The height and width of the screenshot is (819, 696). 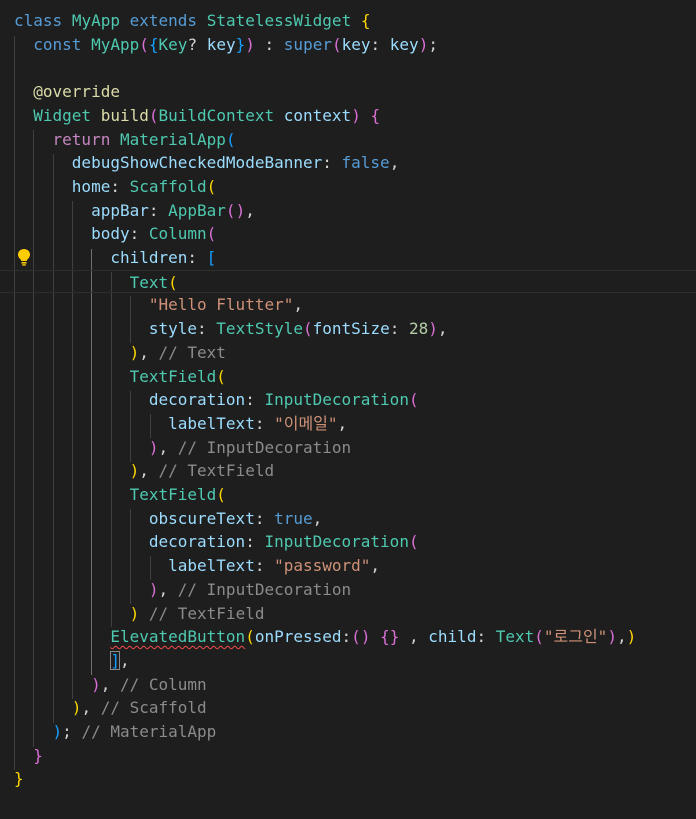 I want to click on code-line: children: [, so click(x=115, y=258).